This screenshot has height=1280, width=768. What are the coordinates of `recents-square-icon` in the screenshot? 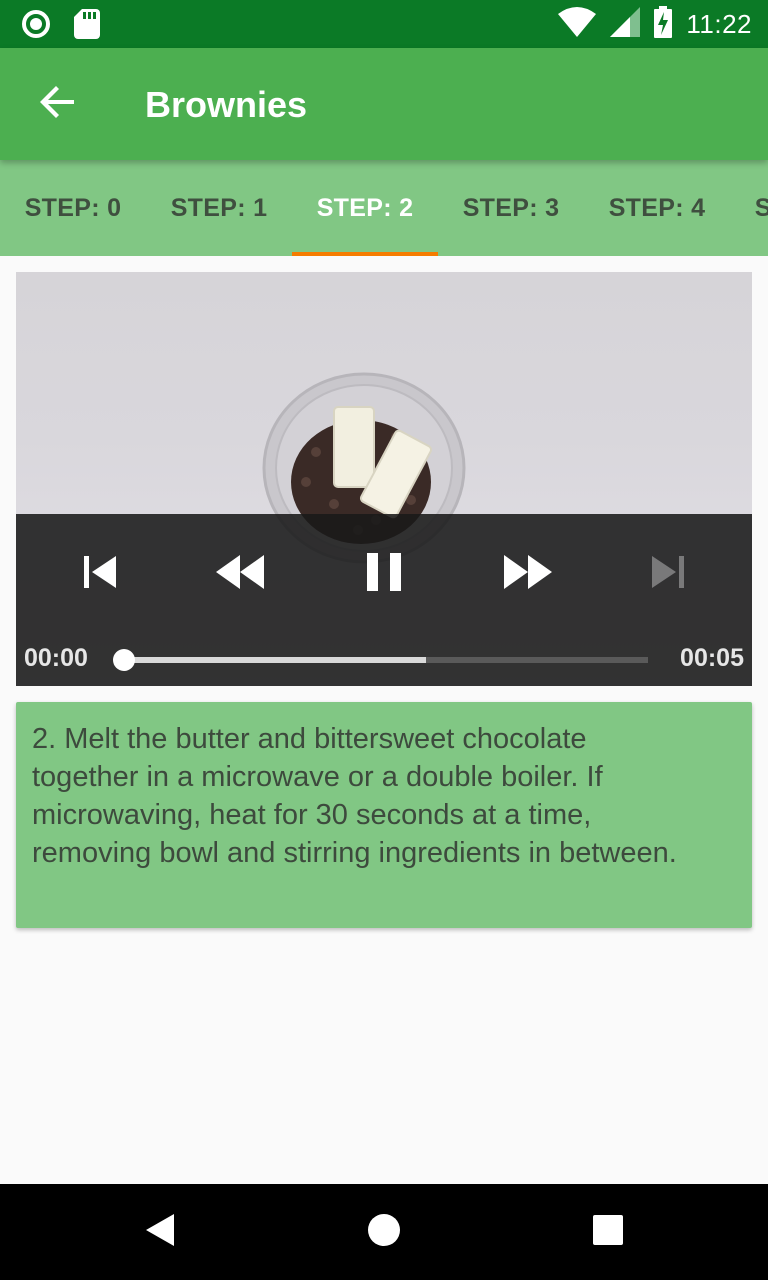 It's located at (608, 1232).